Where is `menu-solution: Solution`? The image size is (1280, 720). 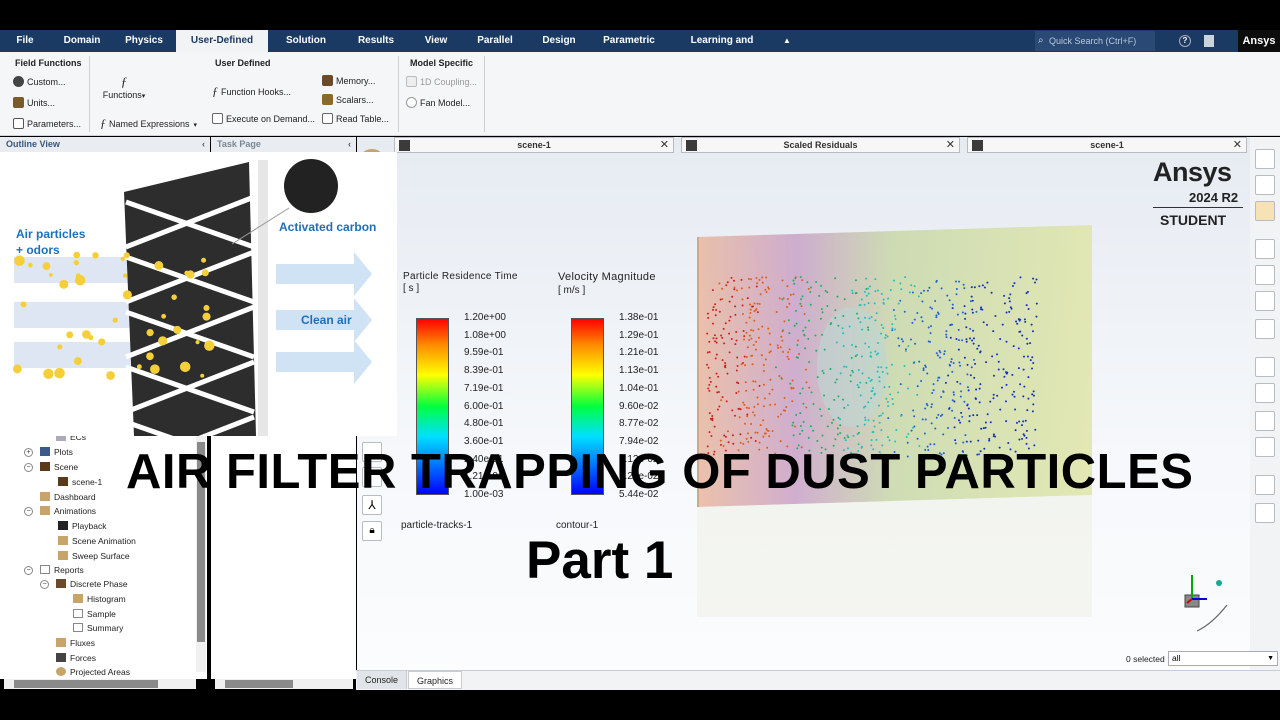
menu-solution: Solution is located at coordinates (306, 41).